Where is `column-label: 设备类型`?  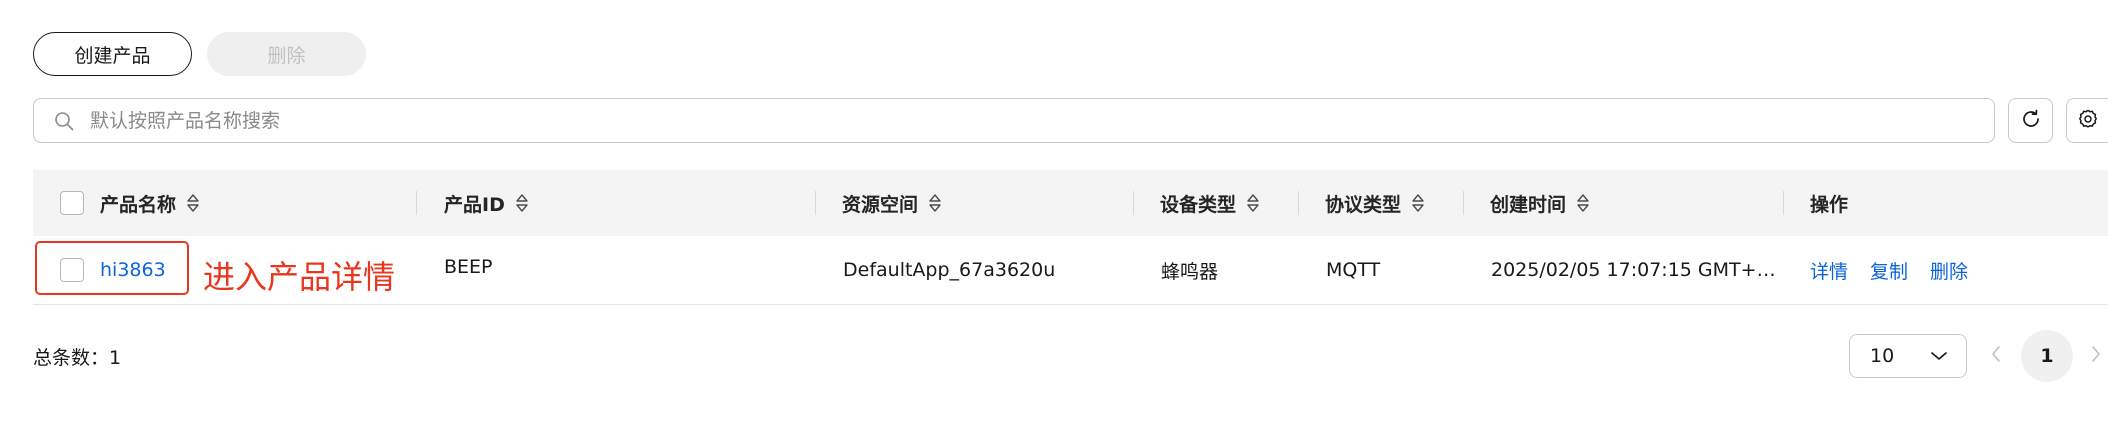
column-label: 设备类型 is located at coordinates (1198, 204).